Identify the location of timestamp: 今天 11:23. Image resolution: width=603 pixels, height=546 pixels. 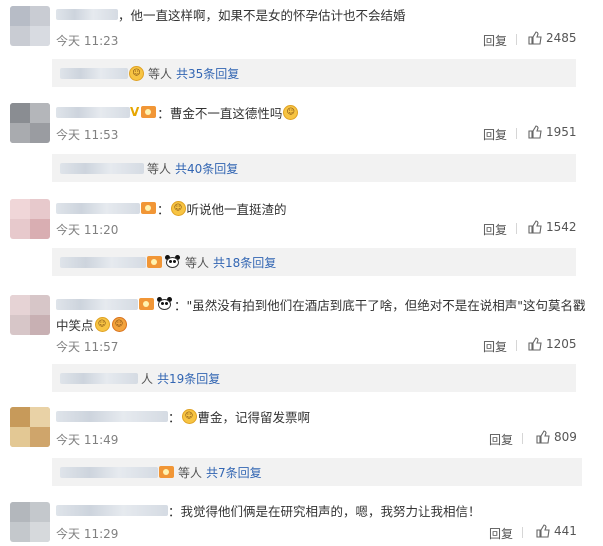
(87, 41).